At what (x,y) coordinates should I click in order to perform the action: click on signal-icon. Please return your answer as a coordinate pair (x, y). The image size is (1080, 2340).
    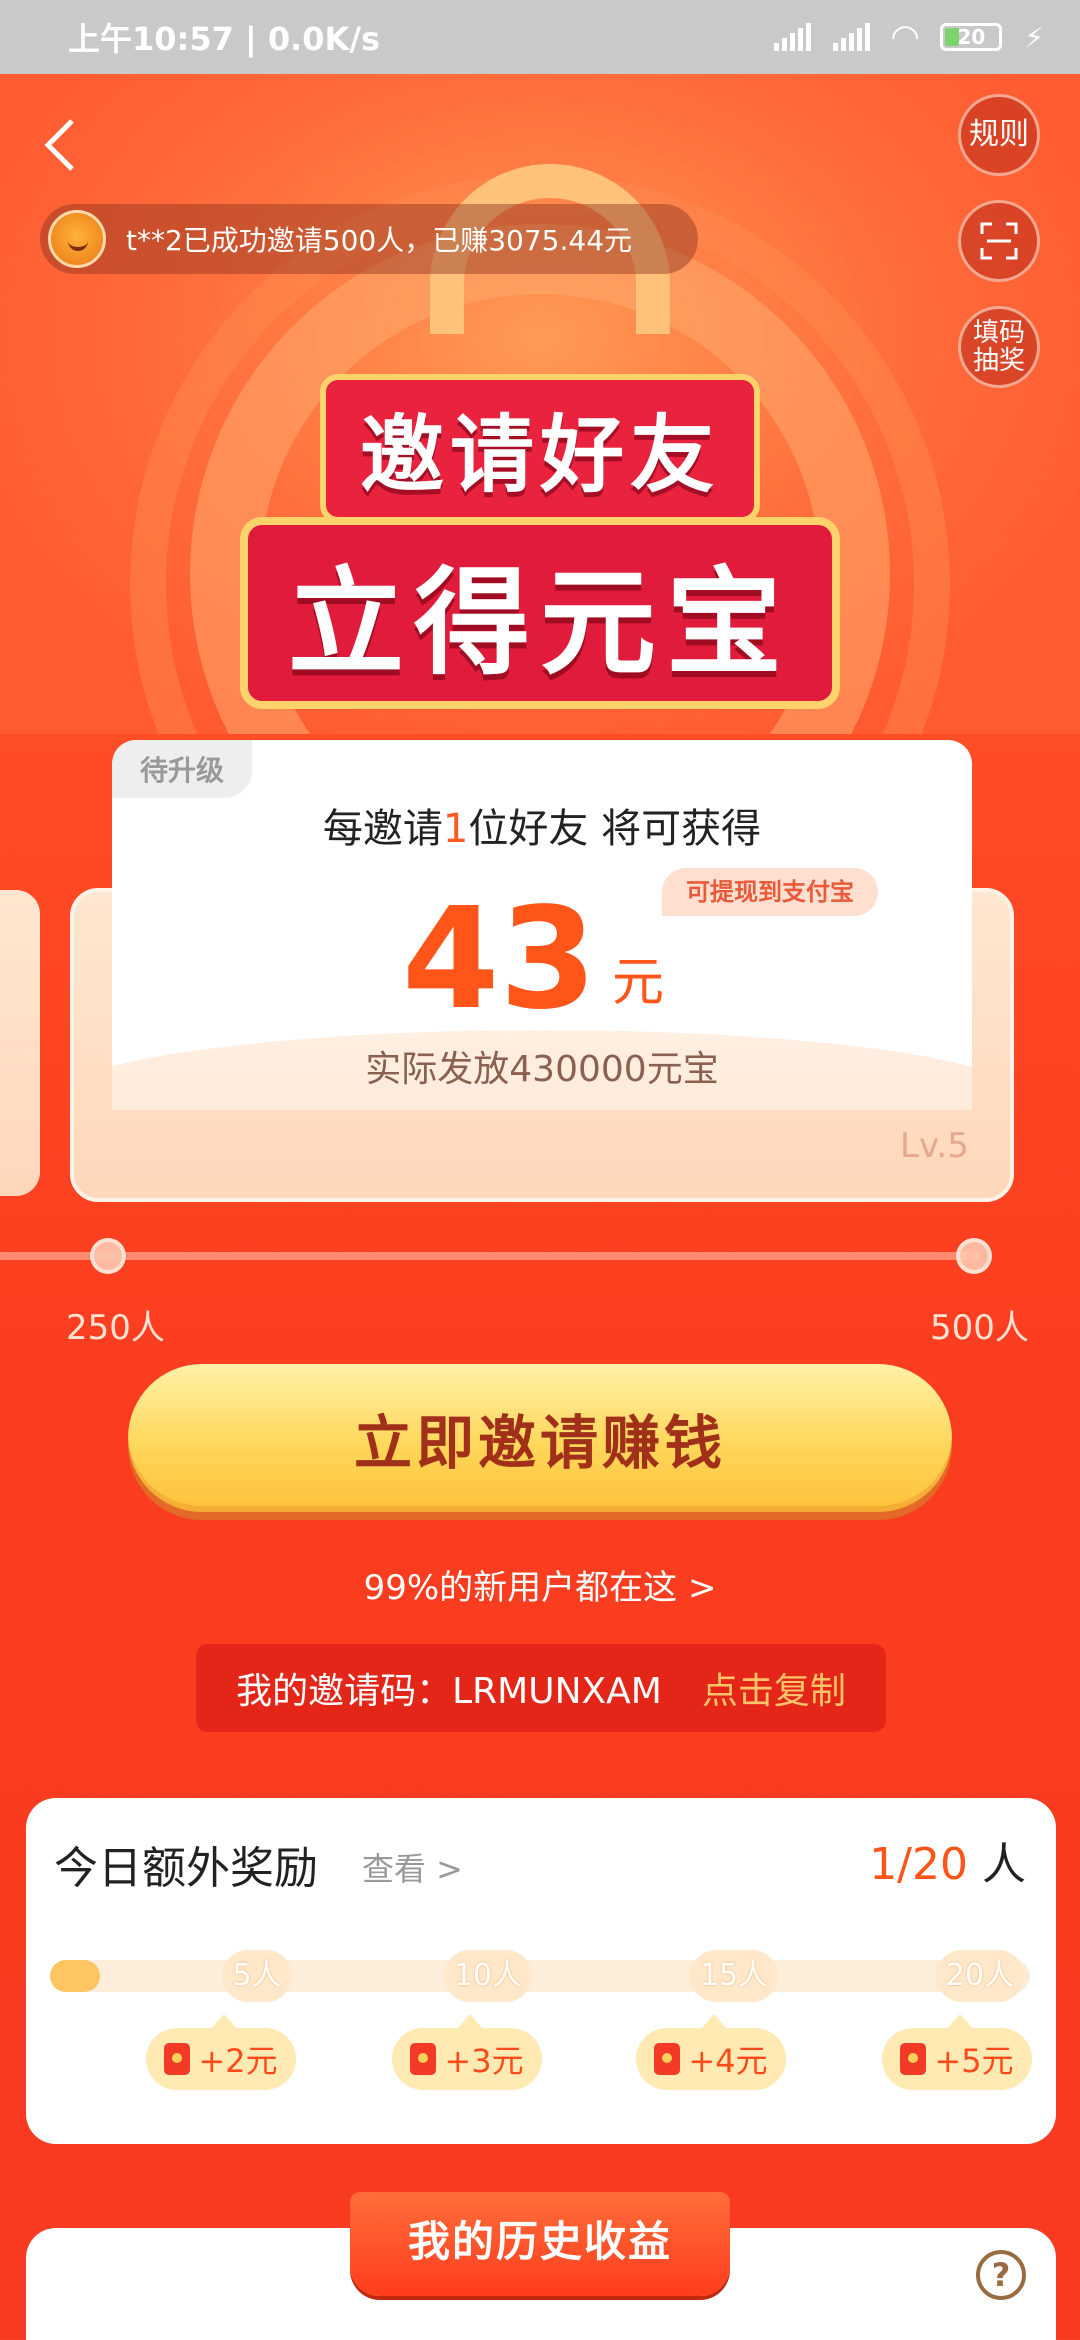
    Looking at the image, I should click on (793, 37).